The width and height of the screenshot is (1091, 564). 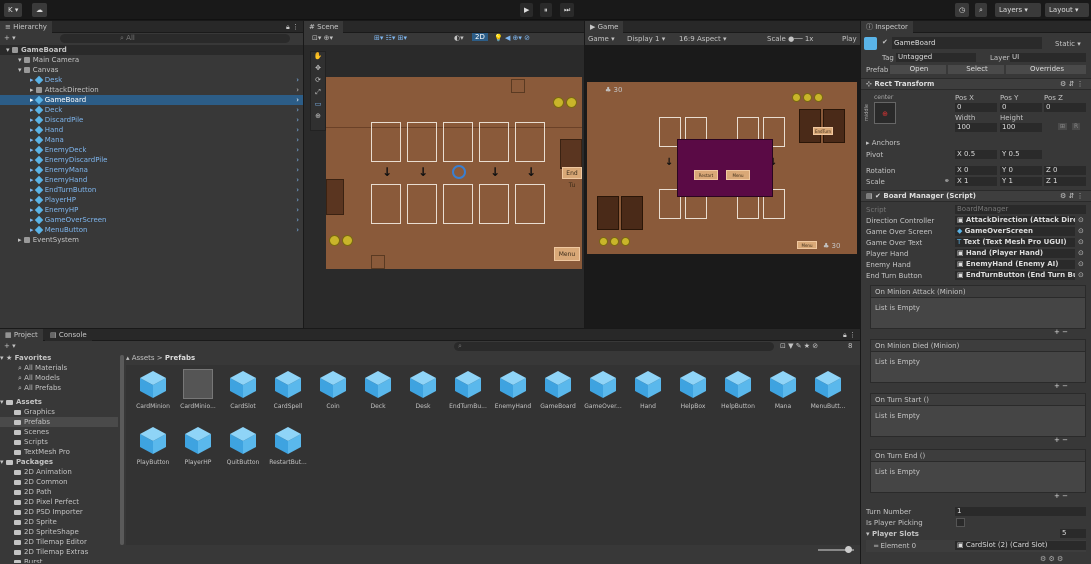 What do you see at coordinates (59, 422) in the screenshot?
I see `project-tree-item: Prefabs` at bounding box center [59, 422].